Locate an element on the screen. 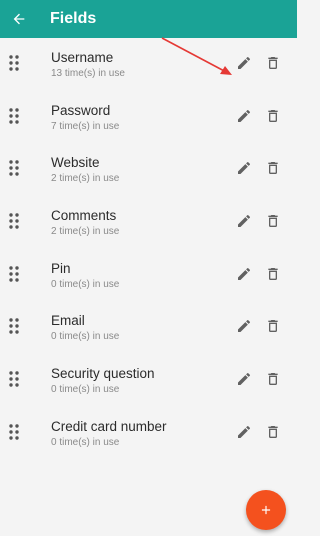 The image size is (320, 536). field-row: Email 0 time(s) in use is located at coordinates (148, 327).